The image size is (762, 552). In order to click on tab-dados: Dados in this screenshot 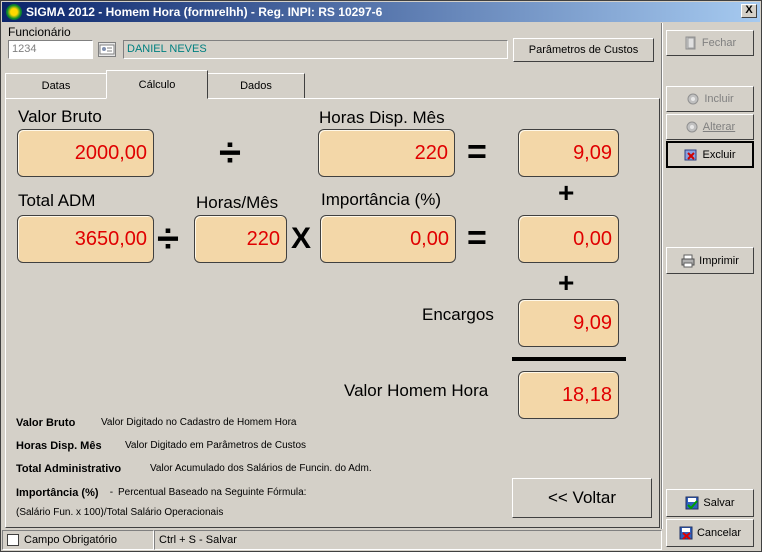, I will do `click(256, 86)`.